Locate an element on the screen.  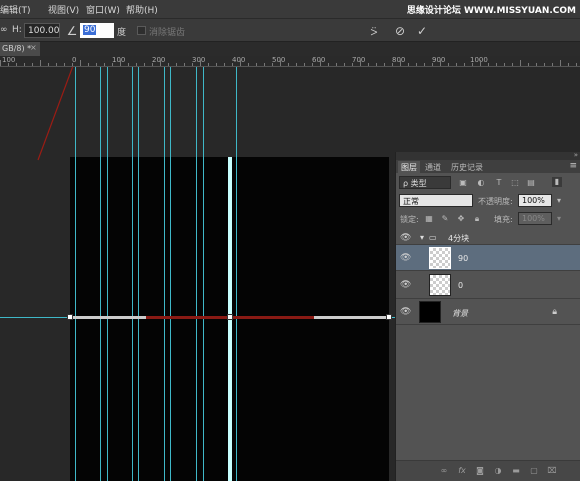
ruler-label: 500 is located at coordinates (279, 60).